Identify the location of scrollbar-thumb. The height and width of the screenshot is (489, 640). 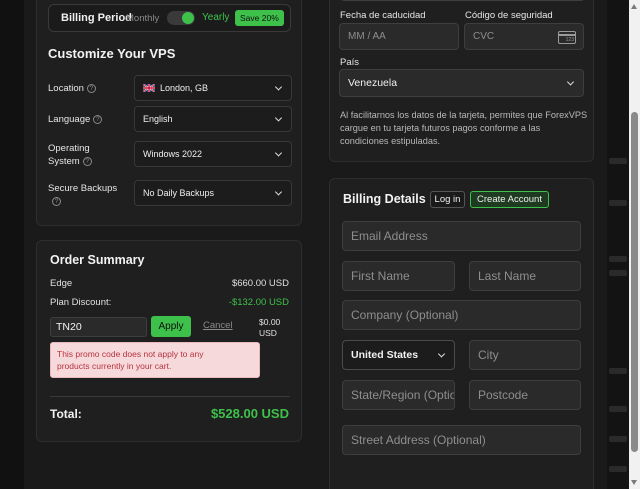
(634, 282).